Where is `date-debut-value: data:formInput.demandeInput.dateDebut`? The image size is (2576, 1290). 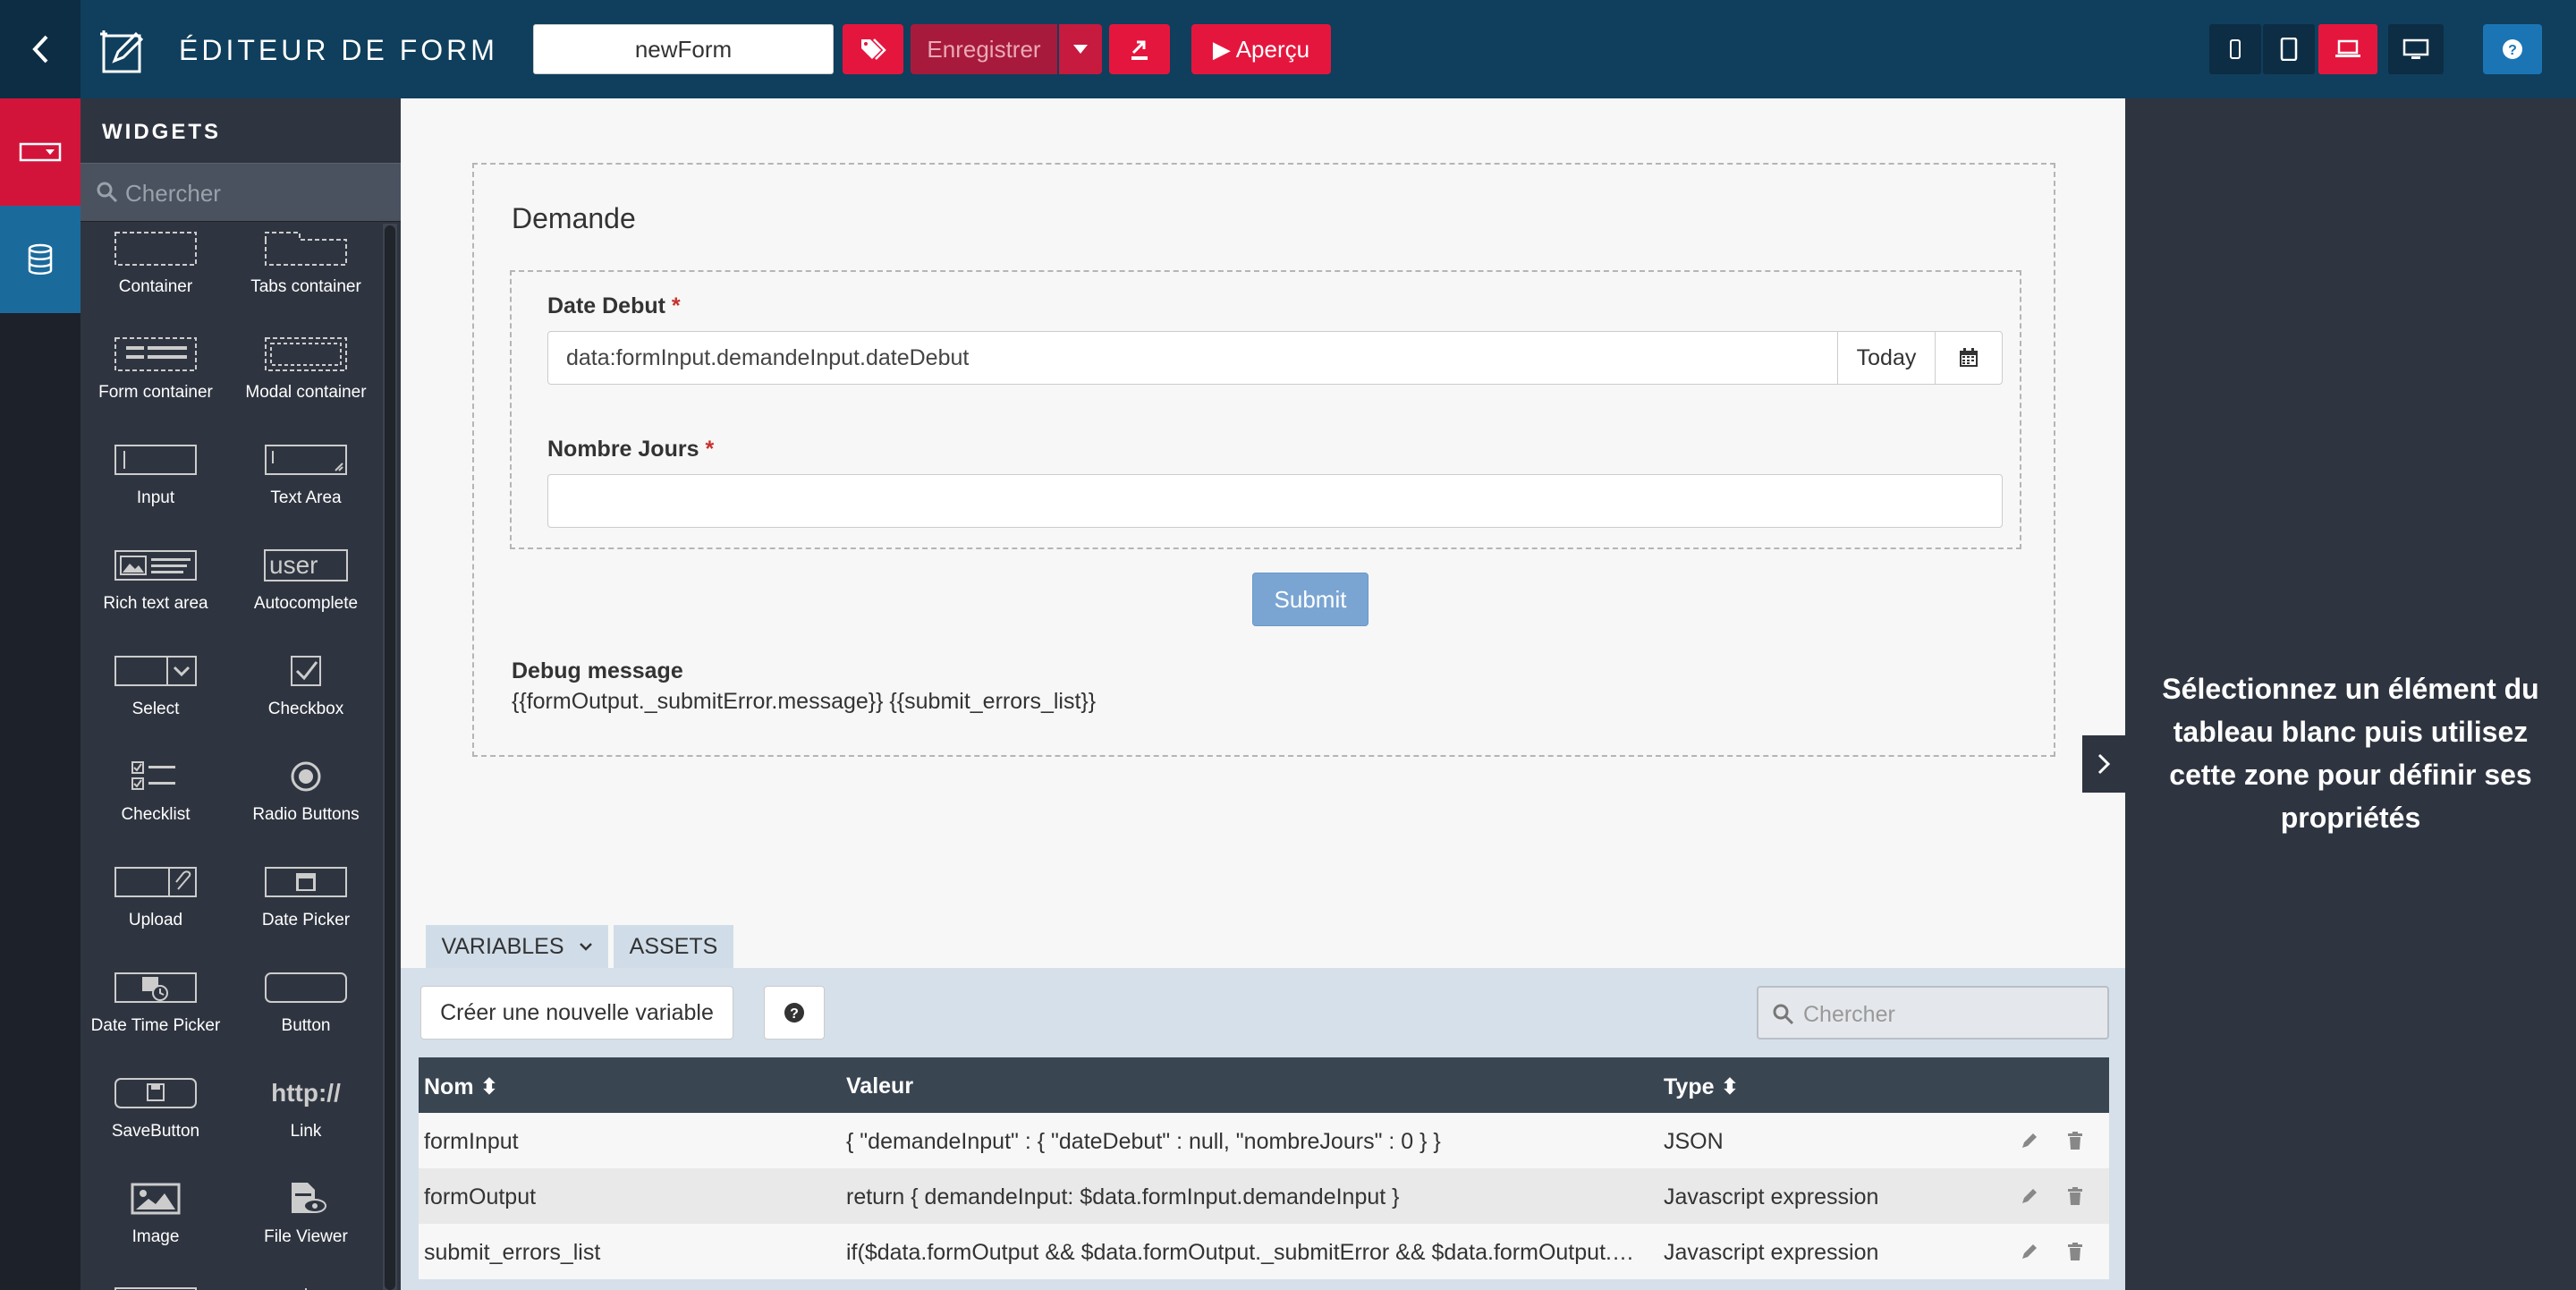
date-debut-value: data:formInput.demandeInput.dateDebut is located at coordinates (768, 357).